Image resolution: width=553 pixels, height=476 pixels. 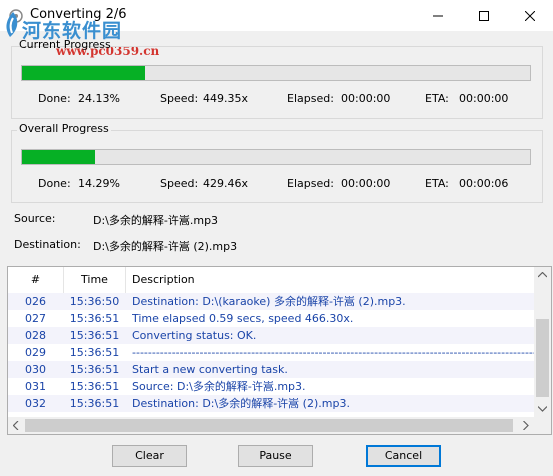 I want to click on minimize-button, so click(x=438, y=15).